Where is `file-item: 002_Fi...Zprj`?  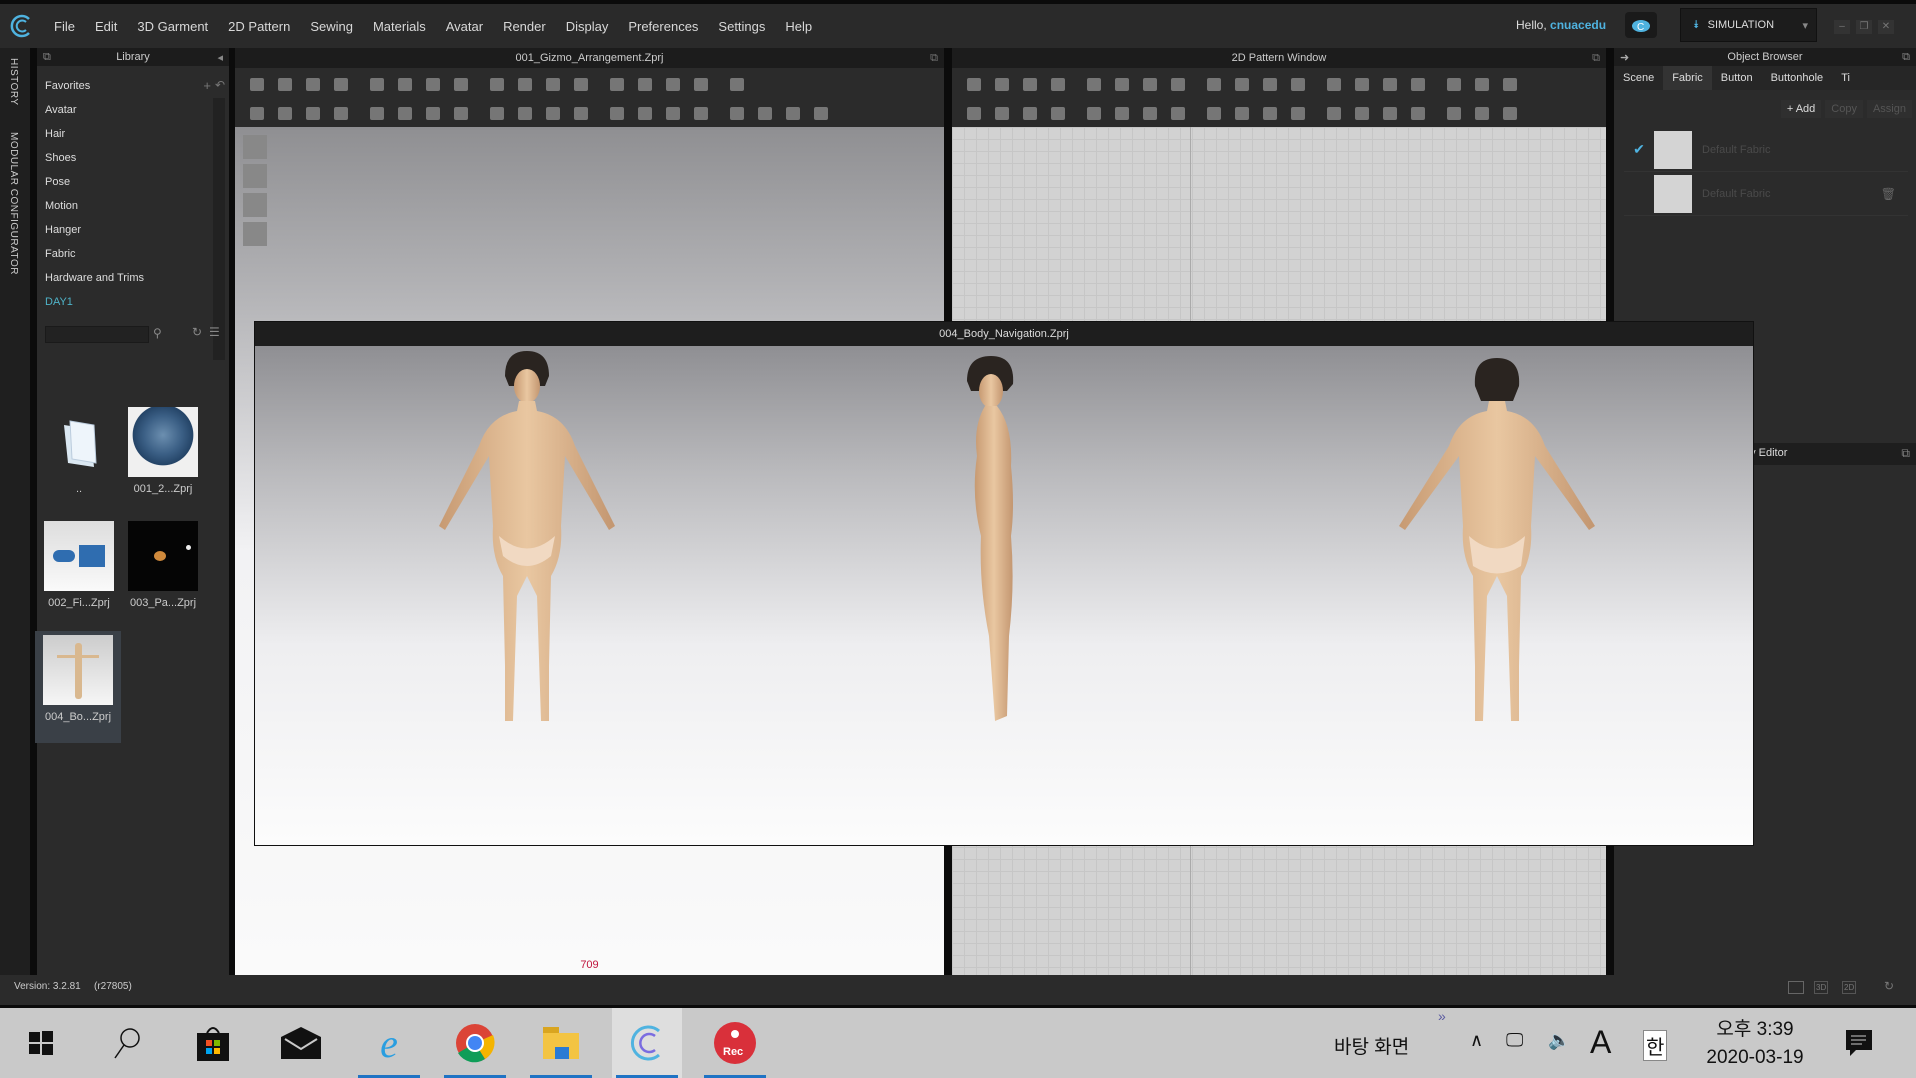
file-item: 002_Fi...Zprj is located at coordinates (79, 573).